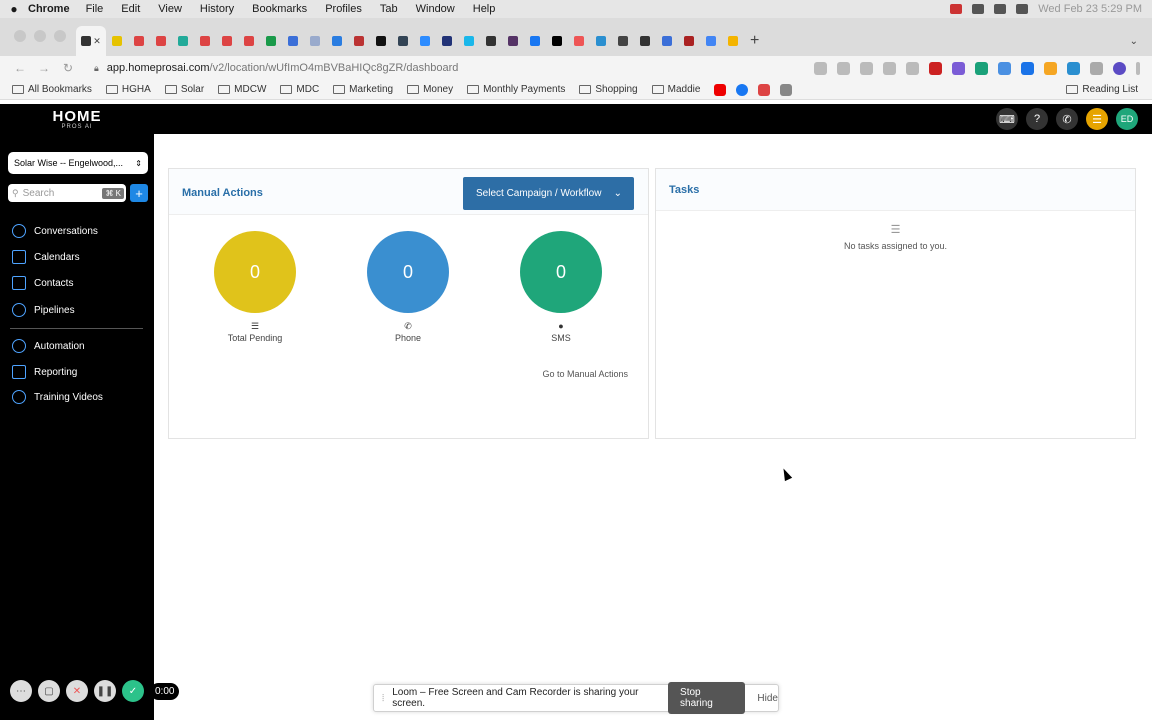 This screenshot has width=1152, height=720. I want to click on notifications-icon: ☰, so click(1097, 119).